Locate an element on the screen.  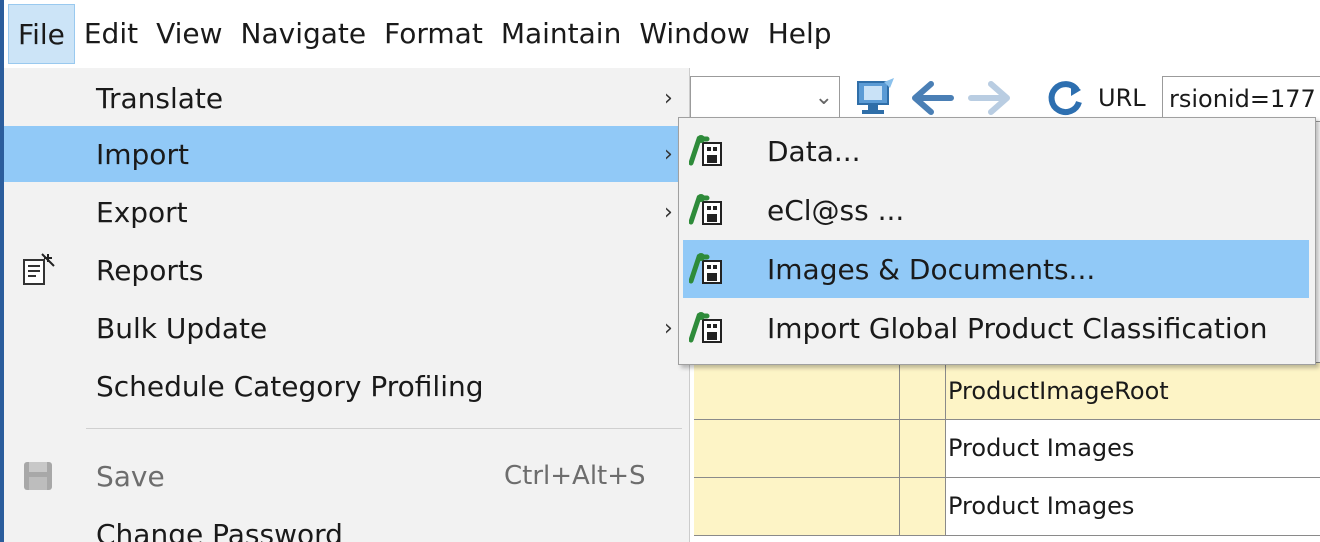
menu-item-reports: Reports is located at coordinates (347, 270).